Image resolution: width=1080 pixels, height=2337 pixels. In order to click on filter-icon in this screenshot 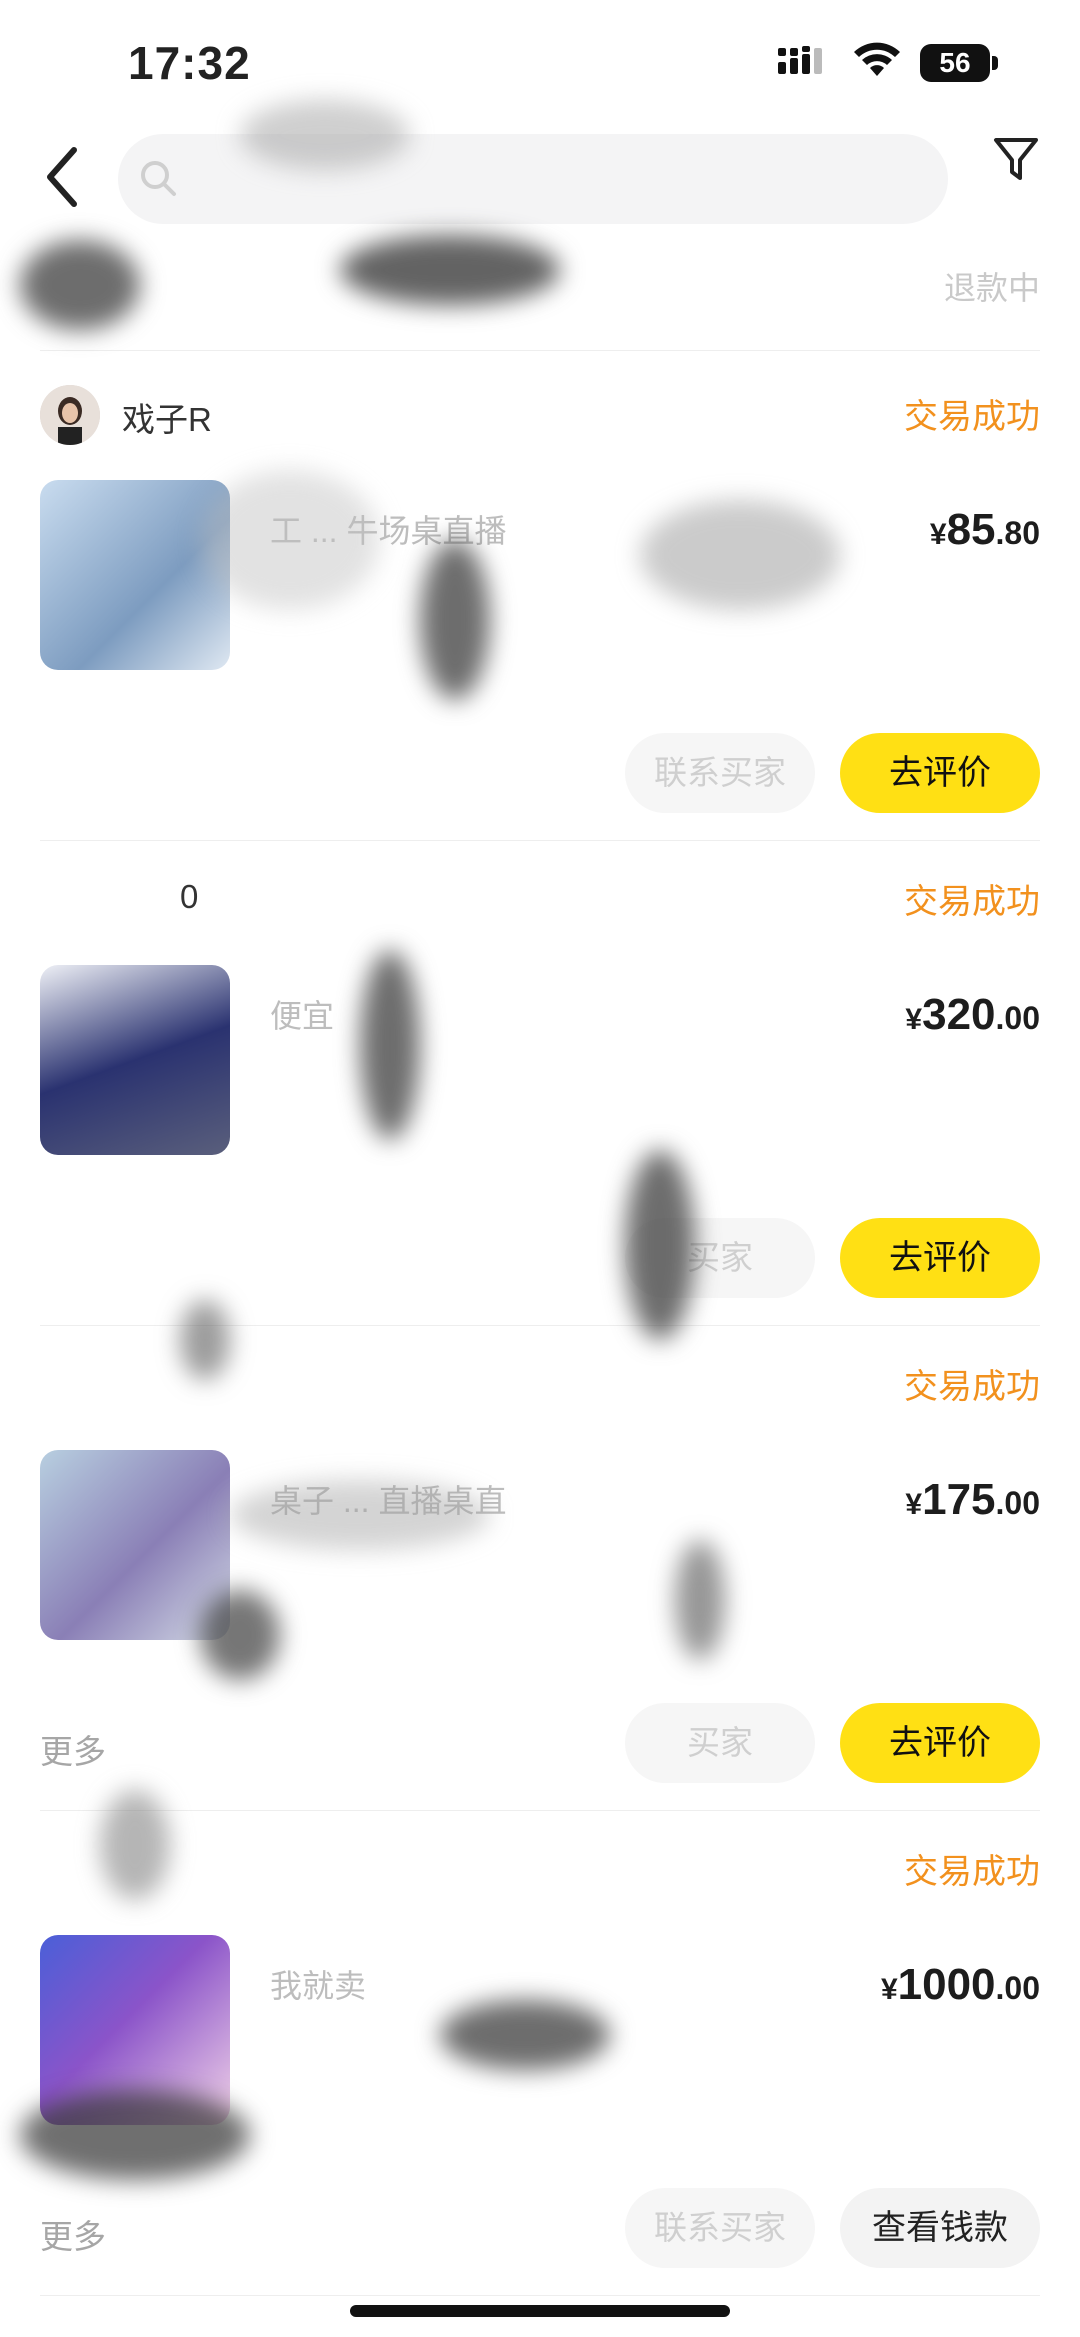, I will do `click(1016, 160)`.